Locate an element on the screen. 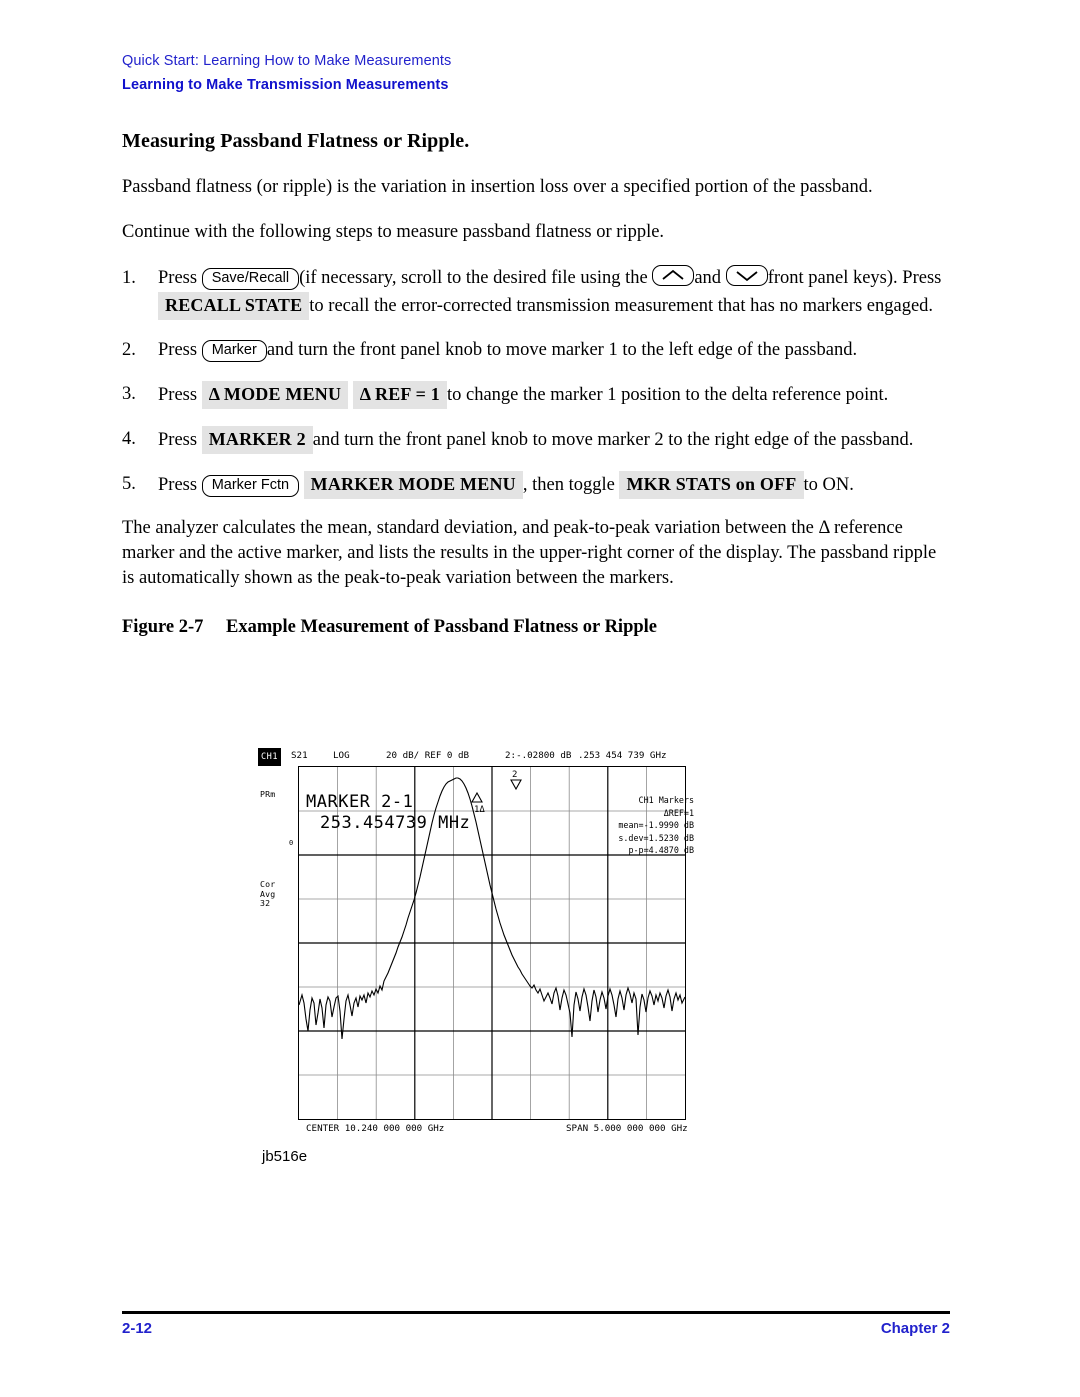  stats-mean: mean=-1.9990 dB is located at coordinates (656, 825).